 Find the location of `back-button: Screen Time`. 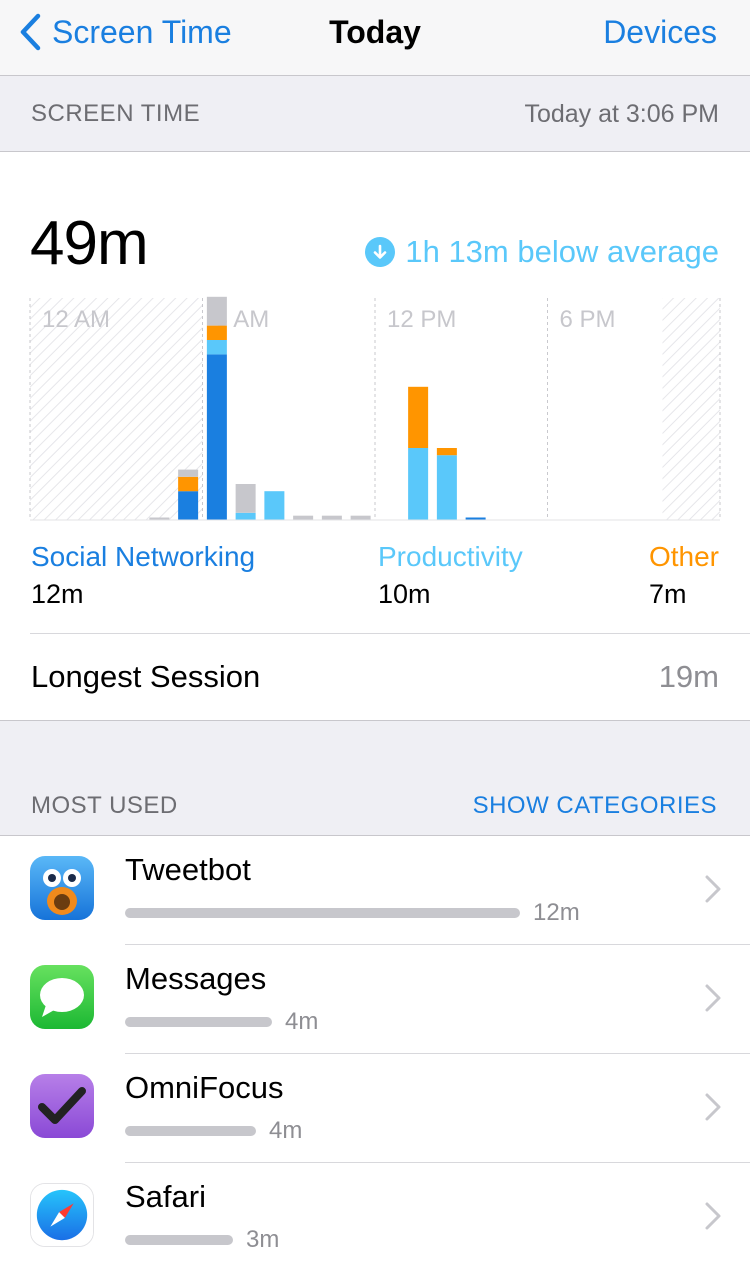

back-button: Screen Time is located at coordinates (124, 32).